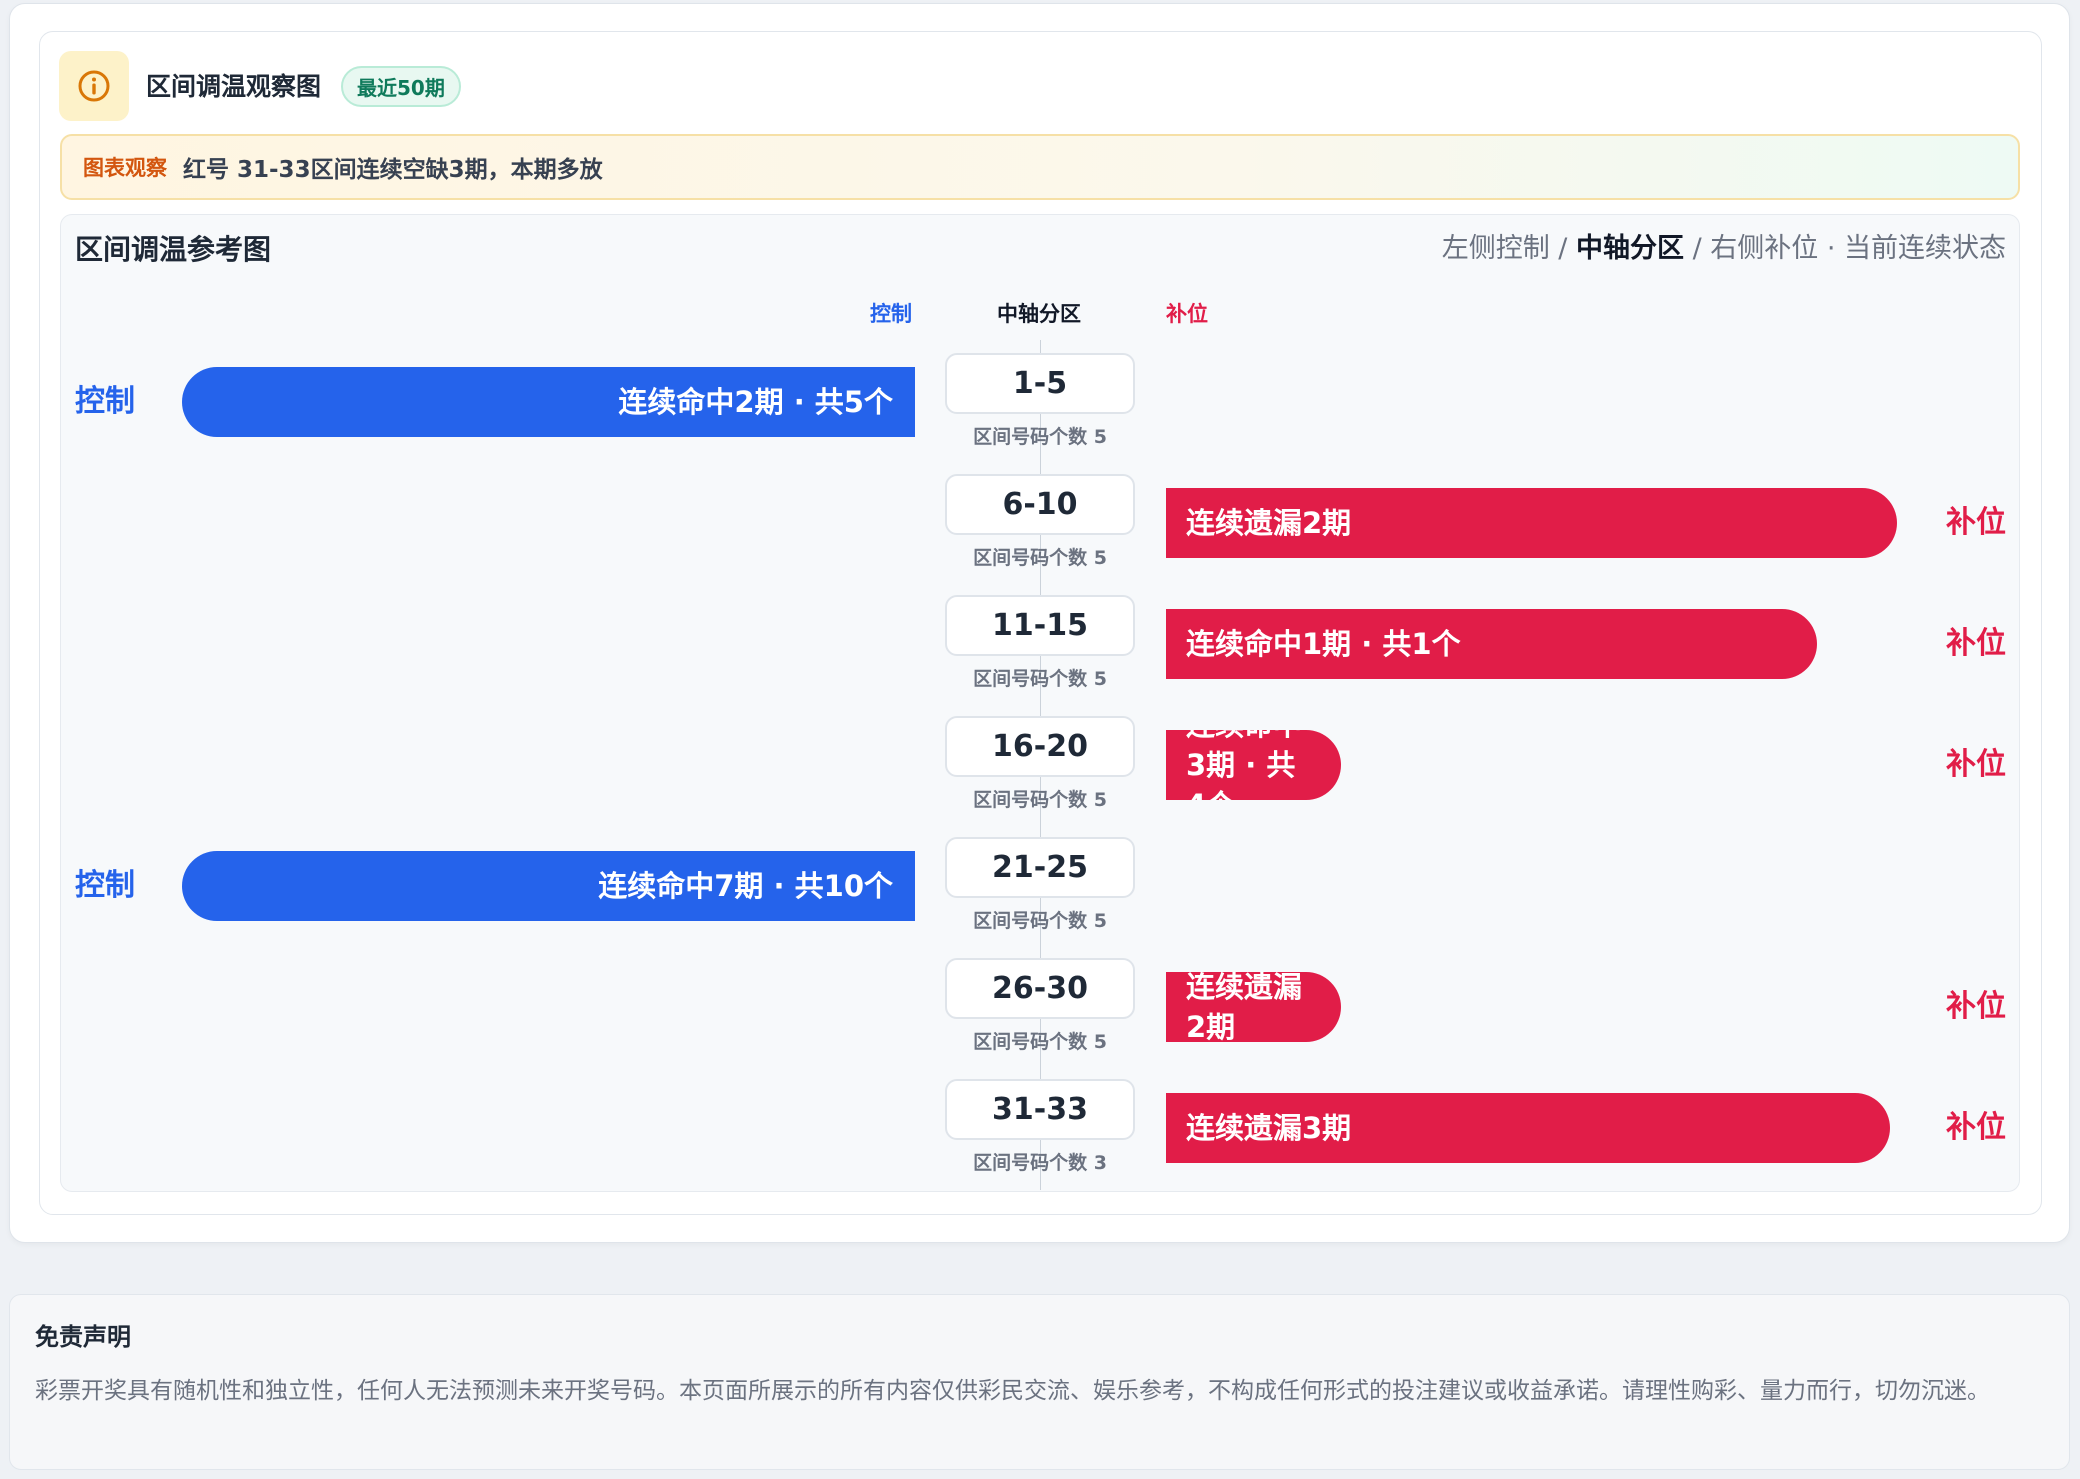 This screenshot has width=2080, height=1479. What do you see at coordinates (1040, 867) in the screenshot?
I see `zone-box: 21-25` at bounding box center [1040, 867].